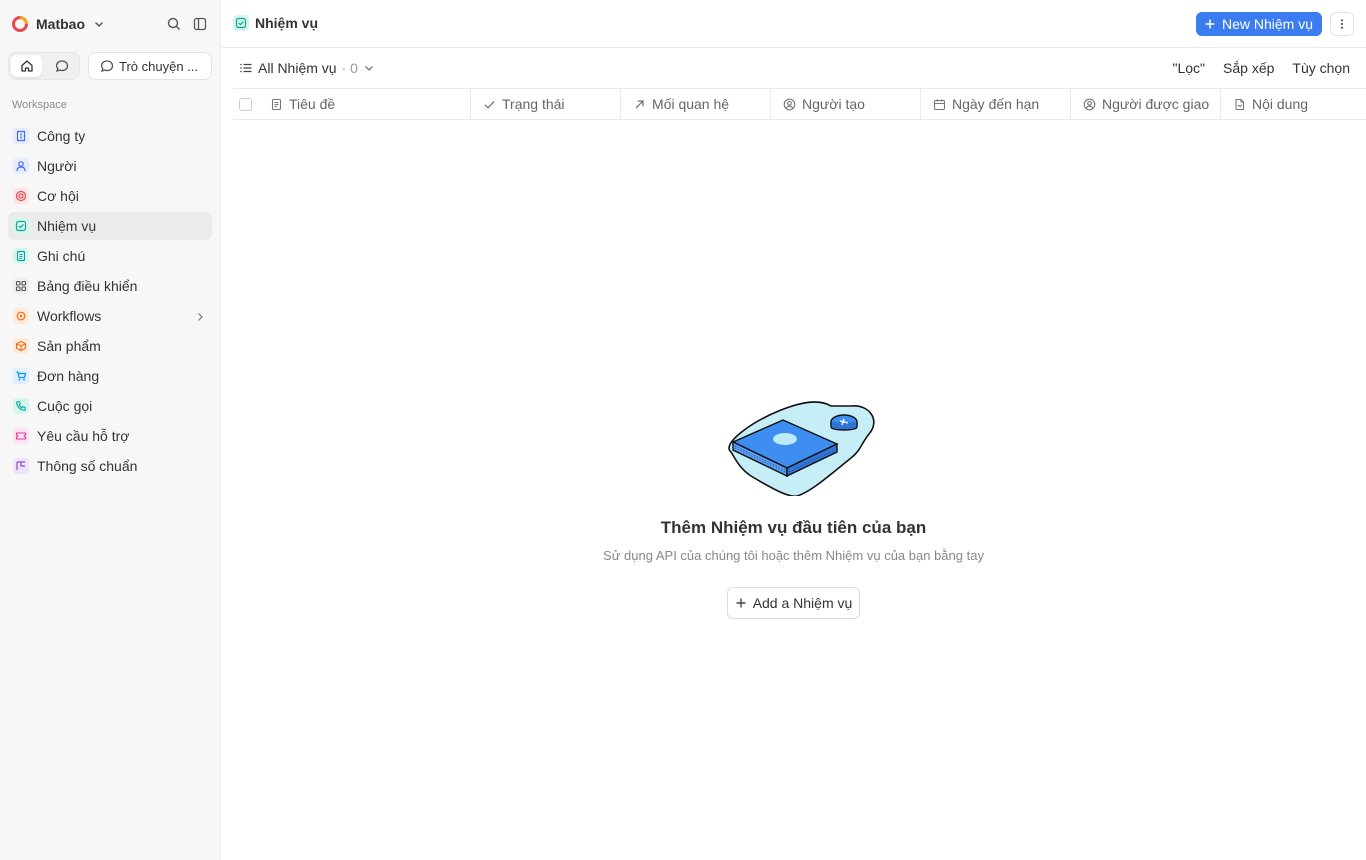  Describe the element at coordinates (1321, 68) in the screenshot. I see `options-button: Tùy chọn` at that location.